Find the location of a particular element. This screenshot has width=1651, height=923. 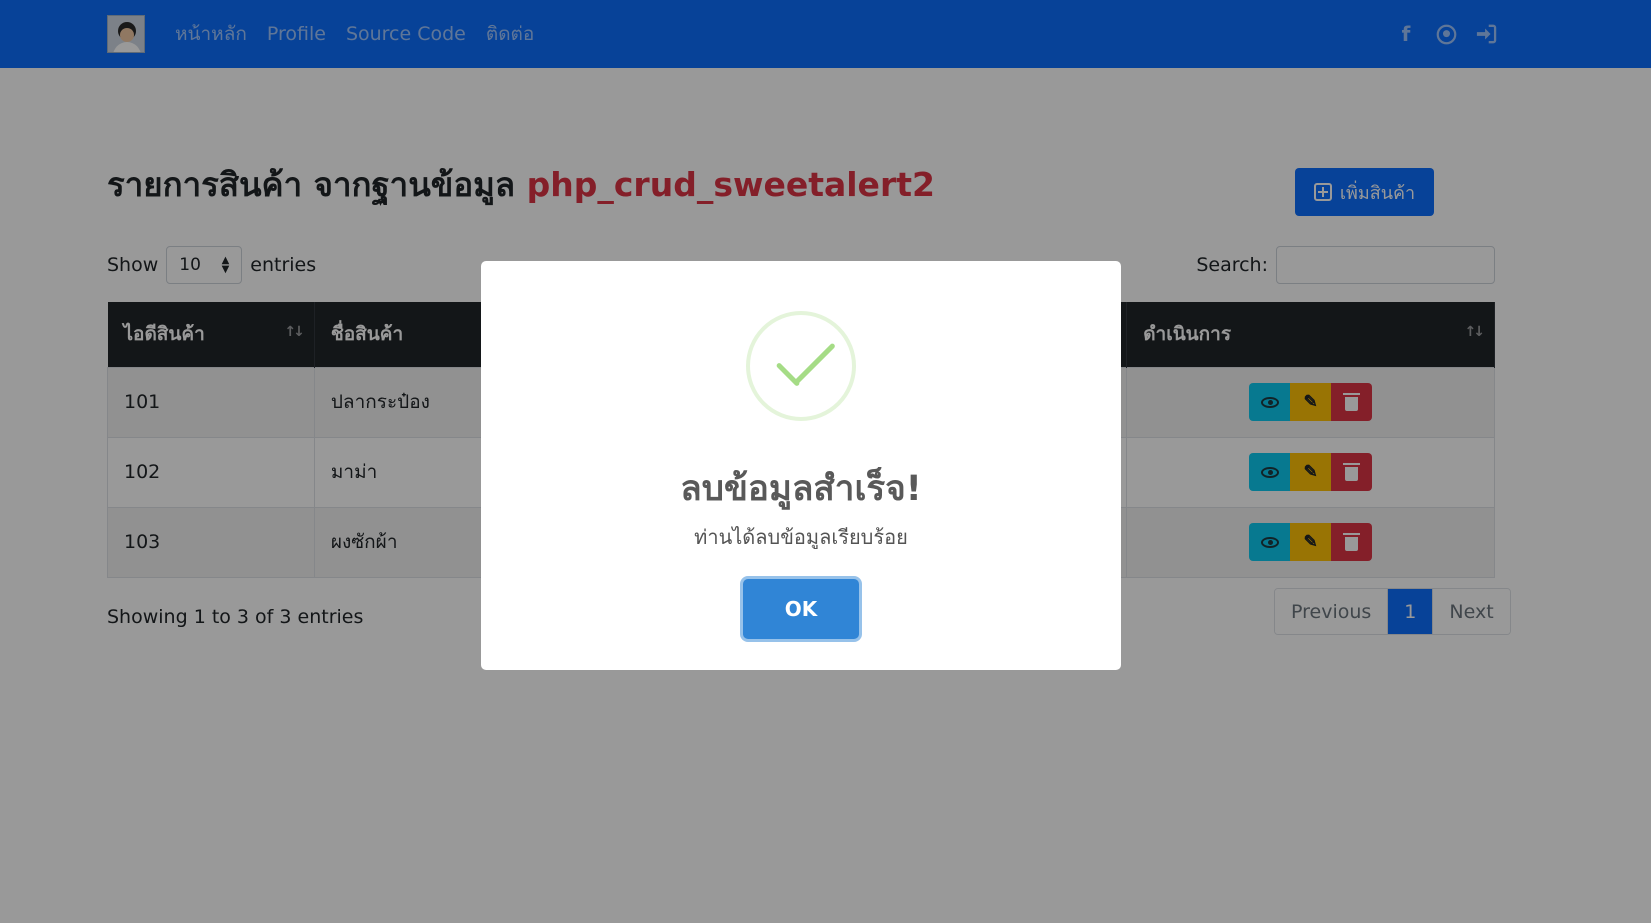

success-check-icon is located at coordinates (801, 366).